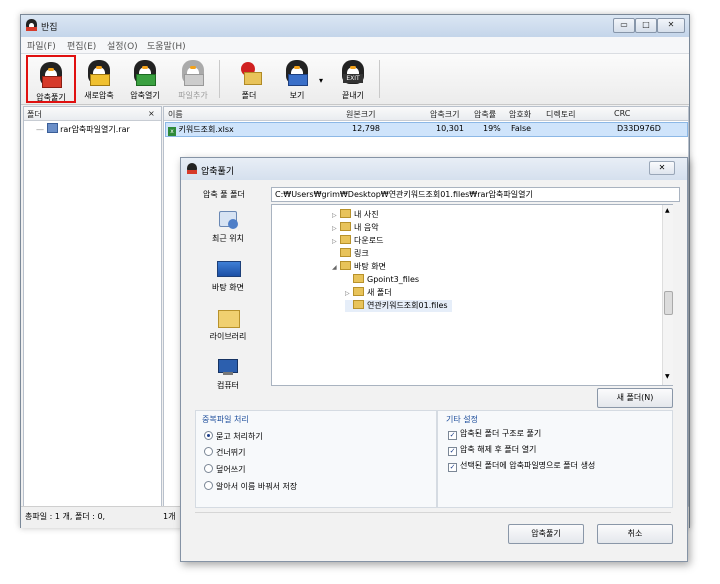 The image size is (720, 584). Describe the element at coordinates (34, 114) in the screenshot. I see `folder-pane-title: 폴더` at that location.